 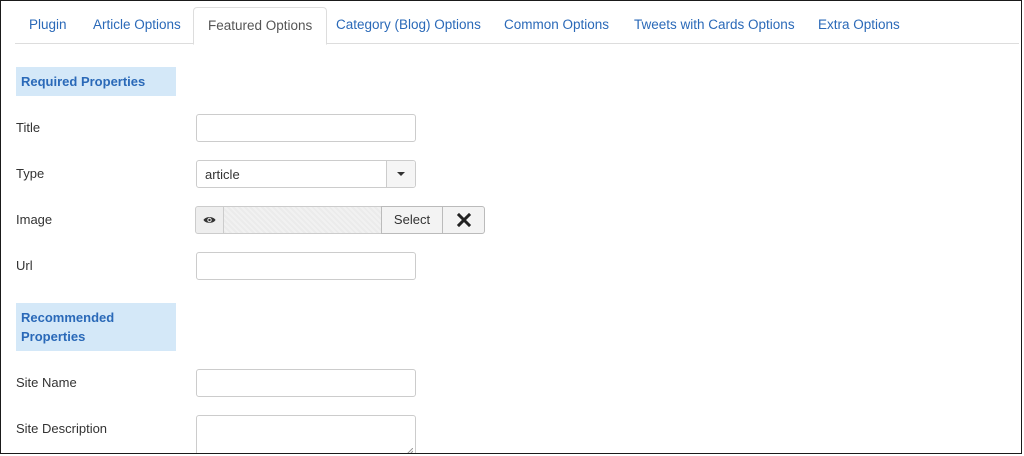 I want to click on image-clear-button, so click(x=463, y=220).